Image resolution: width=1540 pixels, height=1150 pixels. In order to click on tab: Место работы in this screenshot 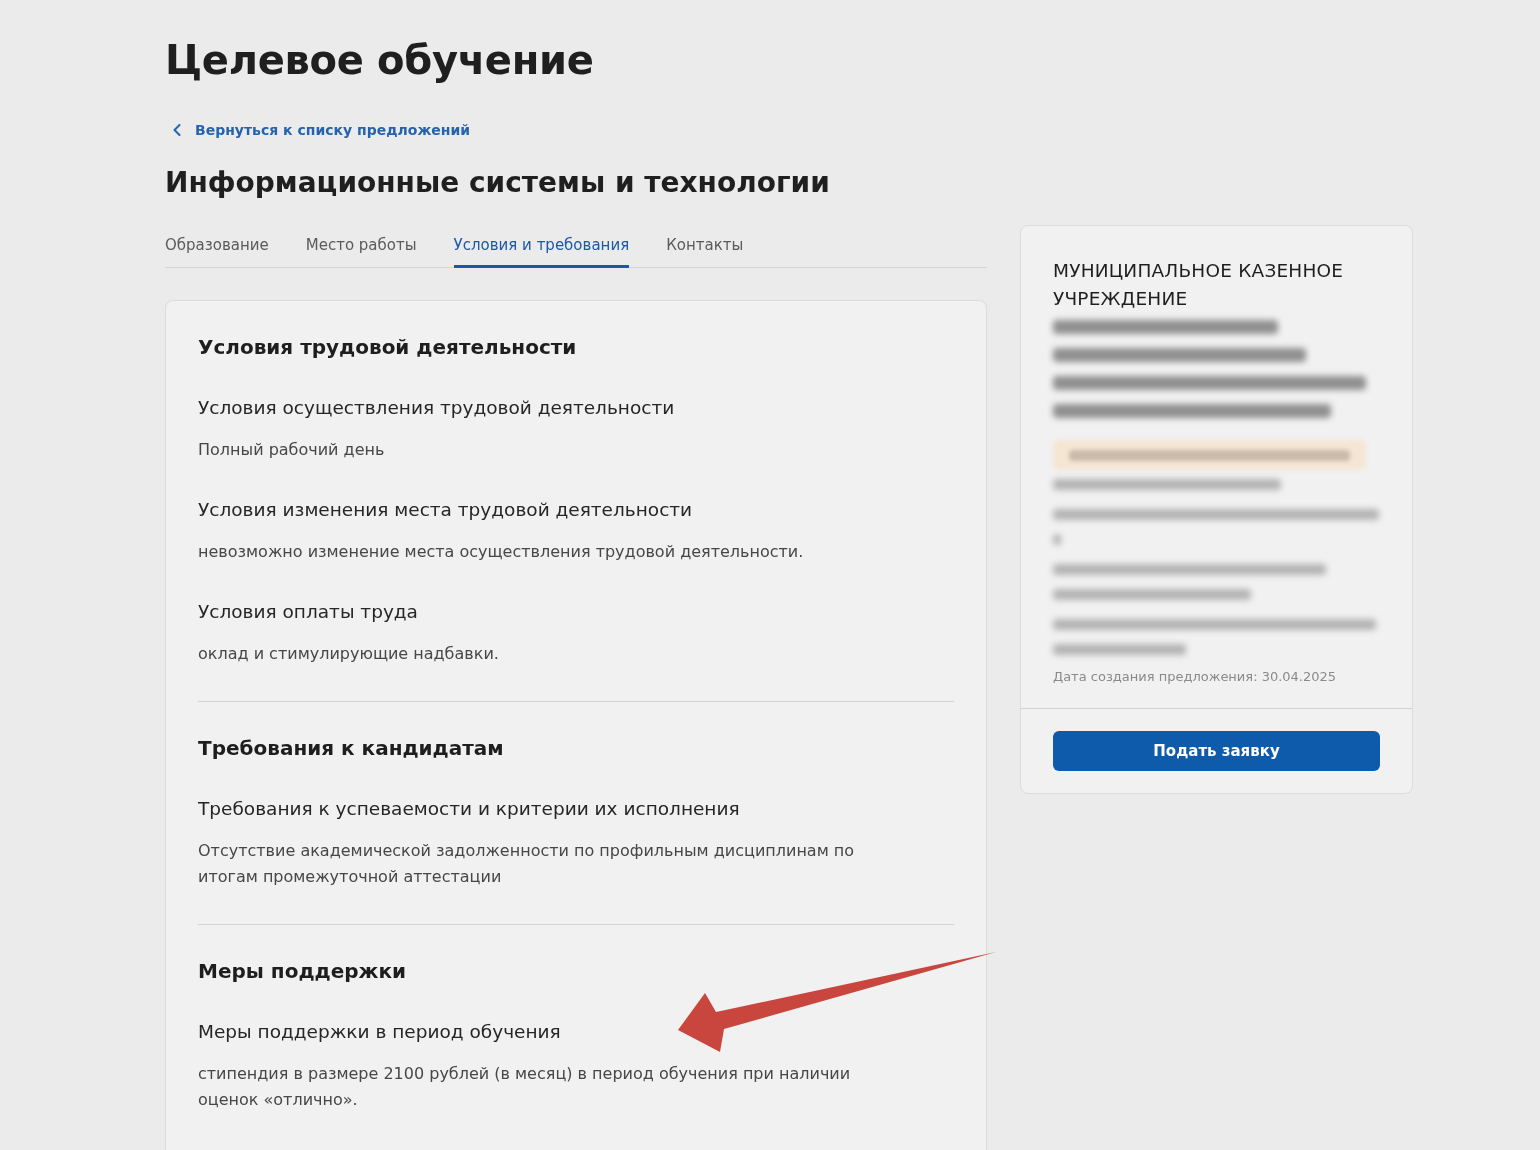, I will do `click(361, 246)`.